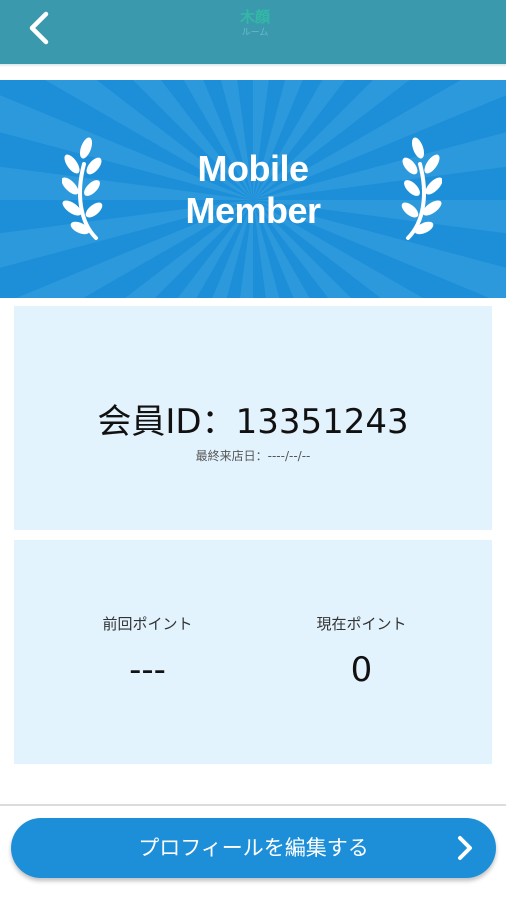  I want to click on edit-profile-label: プロフィールを編集する, so click(253, 848).